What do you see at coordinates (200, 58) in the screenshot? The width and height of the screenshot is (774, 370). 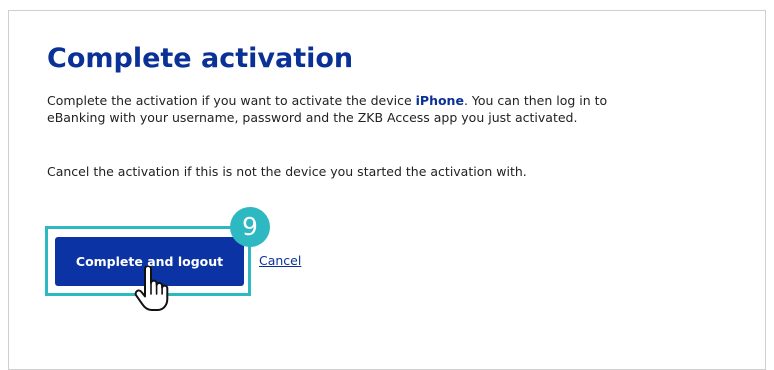 I see `page-title: Complete activation` at bounding box center [200, 58].